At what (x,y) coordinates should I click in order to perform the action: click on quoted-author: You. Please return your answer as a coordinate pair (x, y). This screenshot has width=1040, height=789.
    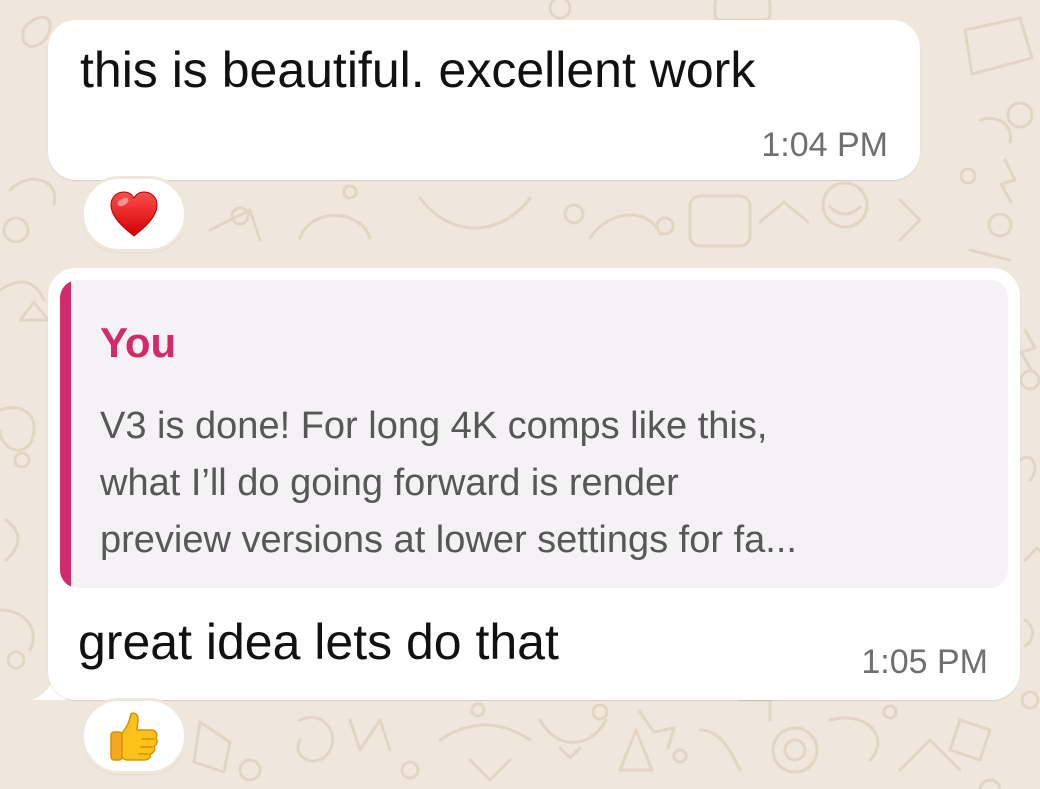
    Looking at the image, I should click on (138, 342).